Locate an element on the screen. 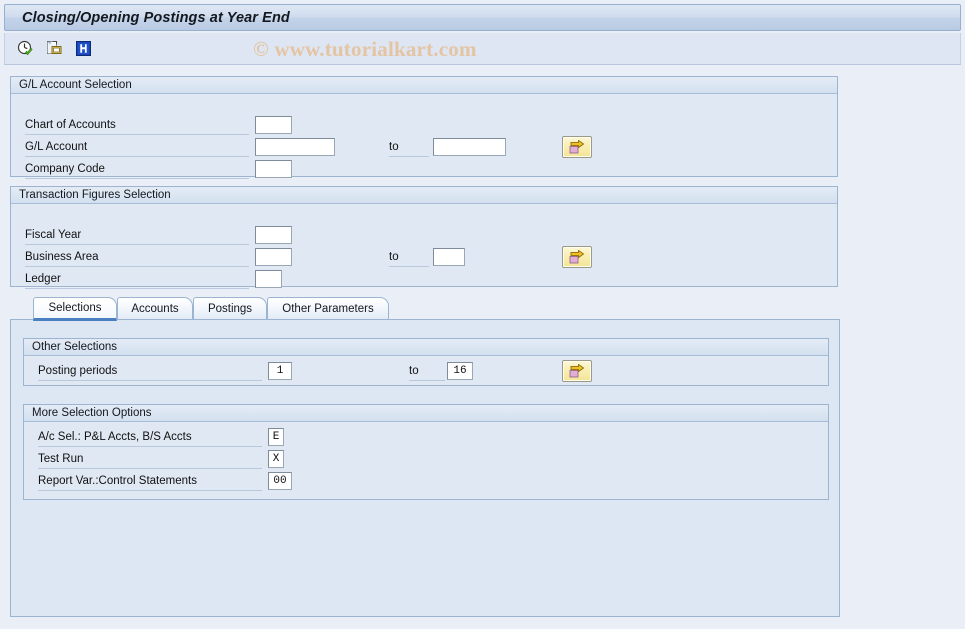 This screenshot has width=965, height=629. tab-label: Other Parameters is located at coordinates (328, 308).